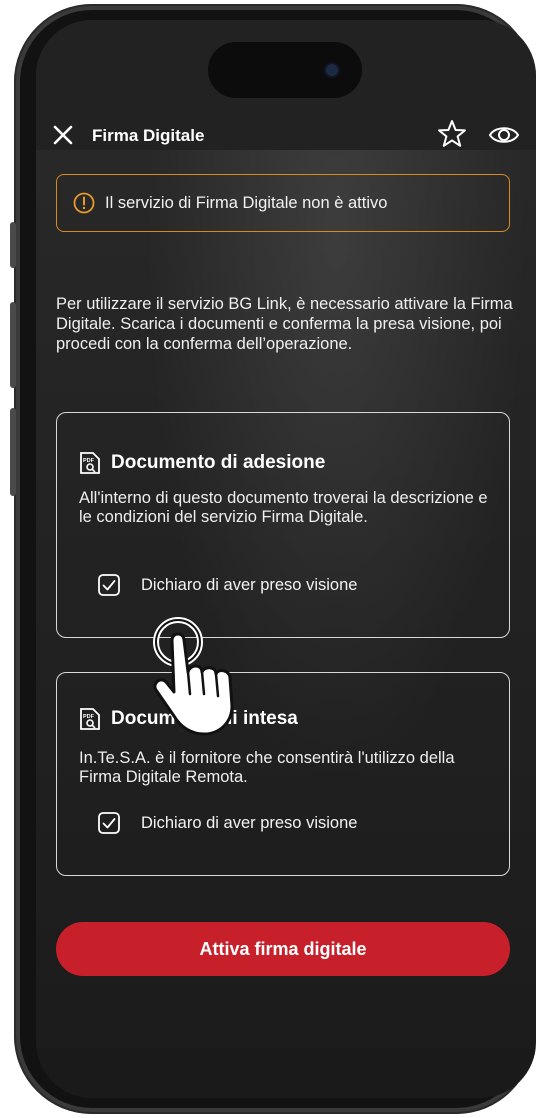 Image resolution: width=537 pixels, height=1118 pixels. I want to click on star-icon, so click(452, 134).